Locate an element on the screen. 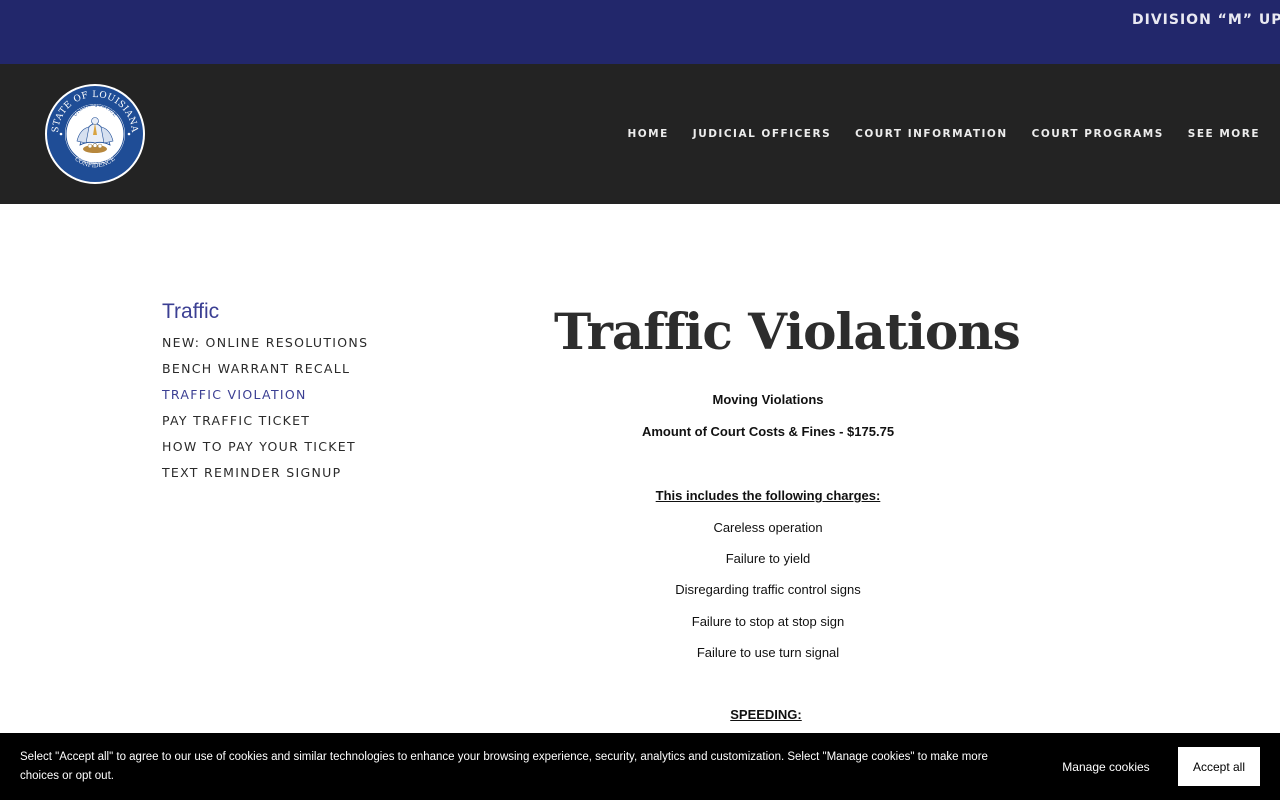  page-title: Traffic Violations is located at coordinates (787, 331).